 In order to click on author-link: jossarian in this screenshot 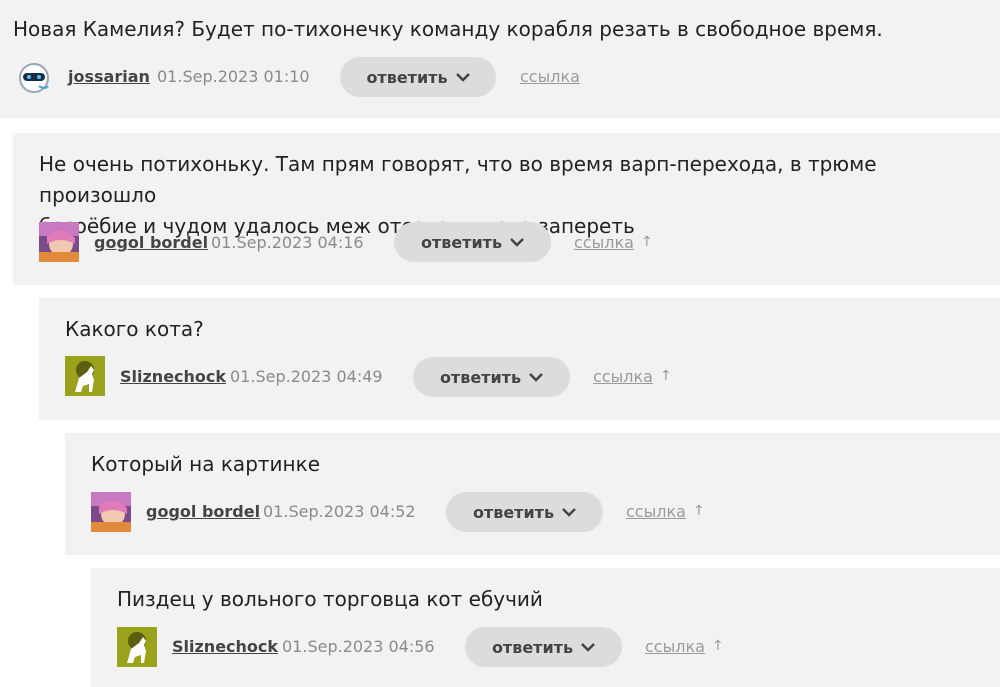, I will do `click(109, 76)`.